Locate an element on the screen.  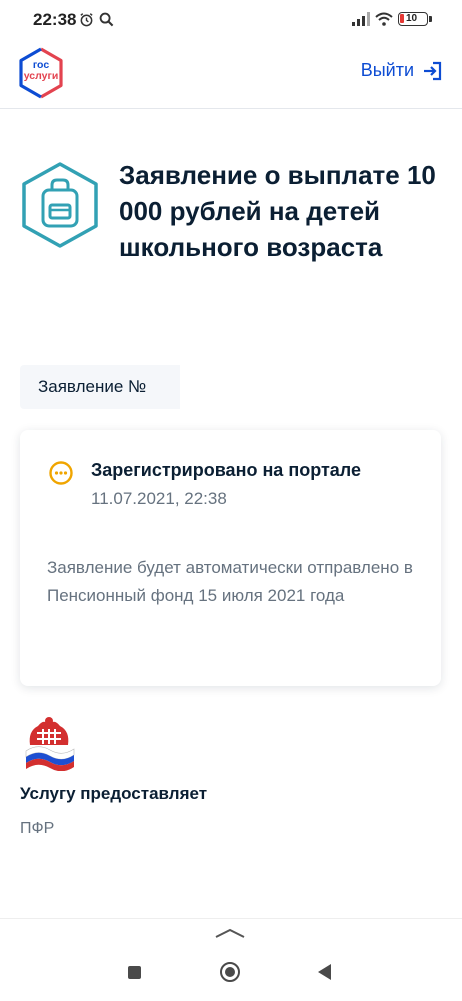
recent-apps-button is located at coordinates (134, 972).